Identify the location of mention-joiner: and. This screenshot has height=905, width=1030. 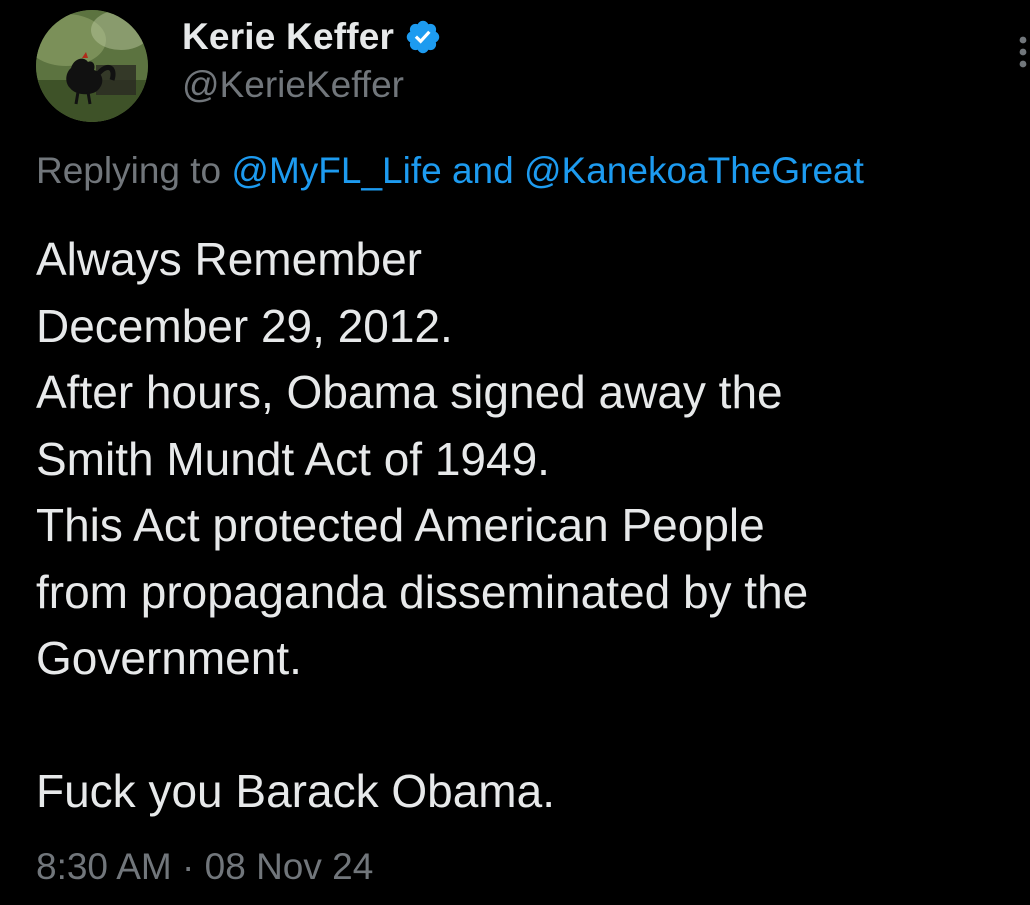
(482, 170).